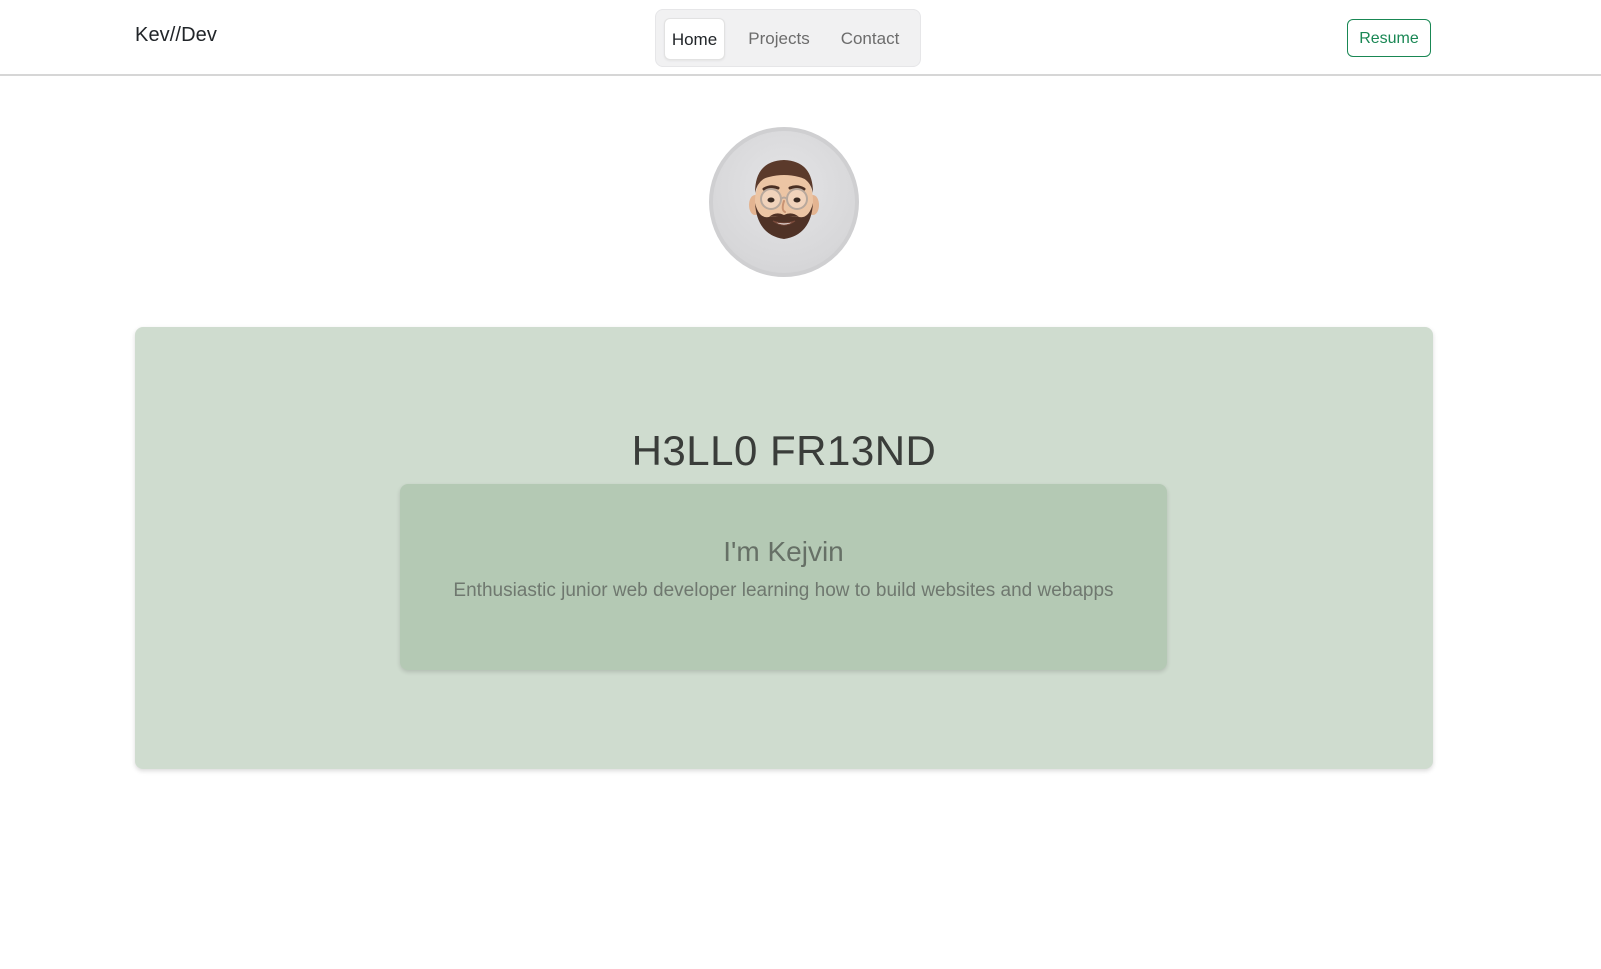  I want to click on avatar, so click(784, 202).